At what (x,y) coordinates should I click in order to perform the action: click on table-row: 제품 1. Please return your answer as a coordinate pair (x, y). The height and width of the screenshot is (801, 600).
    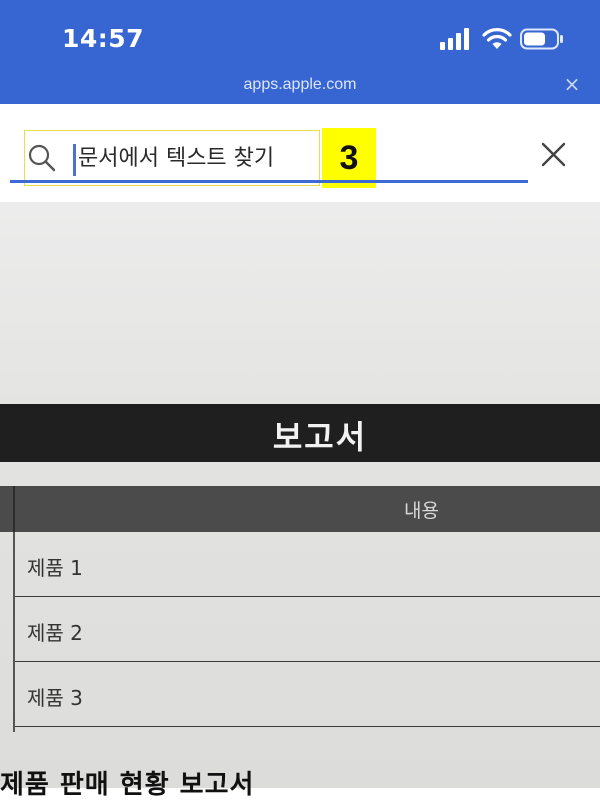
    Looking at the image, I should click on (307, 564).